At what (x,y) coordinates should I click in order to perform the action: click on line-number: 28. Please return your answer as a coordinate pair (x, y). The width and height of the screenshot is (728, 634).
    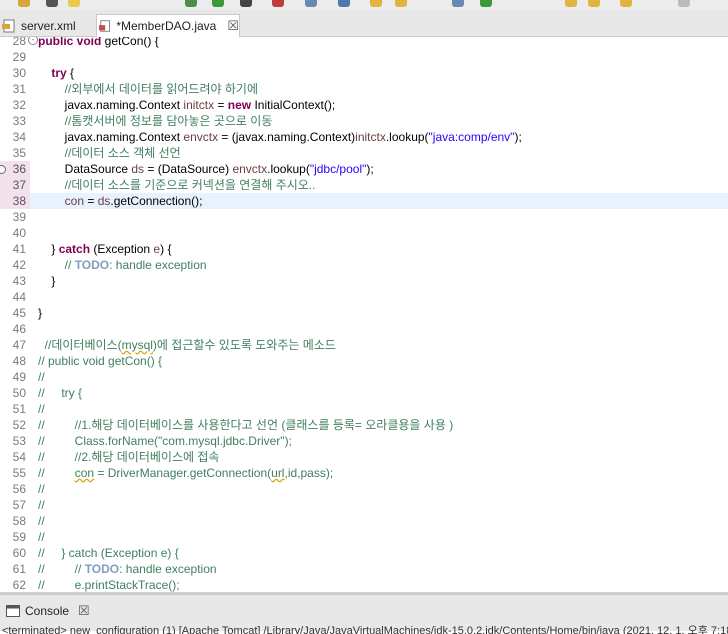
    Looking at the image, I should click on (19, 42).